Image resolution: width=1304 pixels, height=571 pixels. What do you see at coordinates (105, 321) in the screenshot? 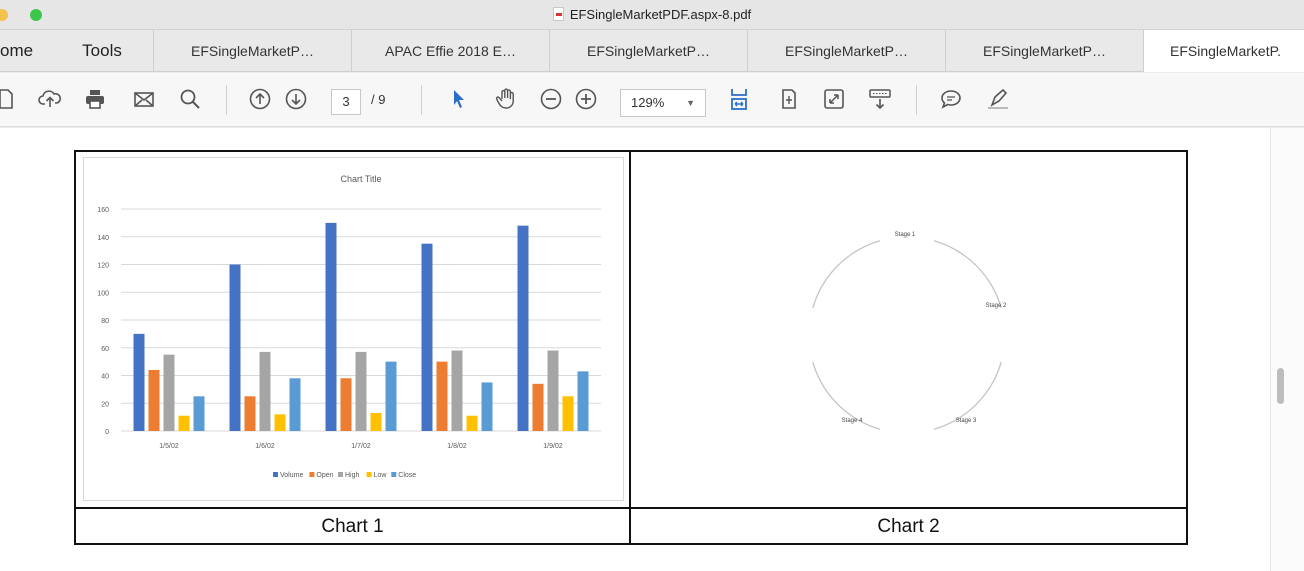
I see `y-tick-label: 80` at bounding box center [105, 321].